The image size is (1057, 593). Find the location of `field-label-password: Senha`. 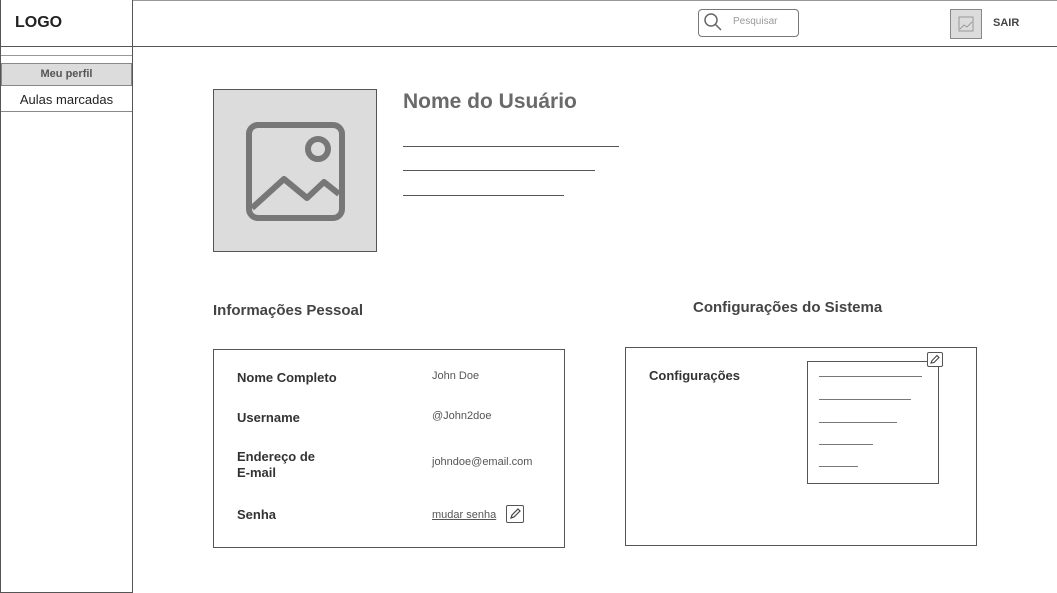

field-label-password: Senha is located at coordinates (257, 514).